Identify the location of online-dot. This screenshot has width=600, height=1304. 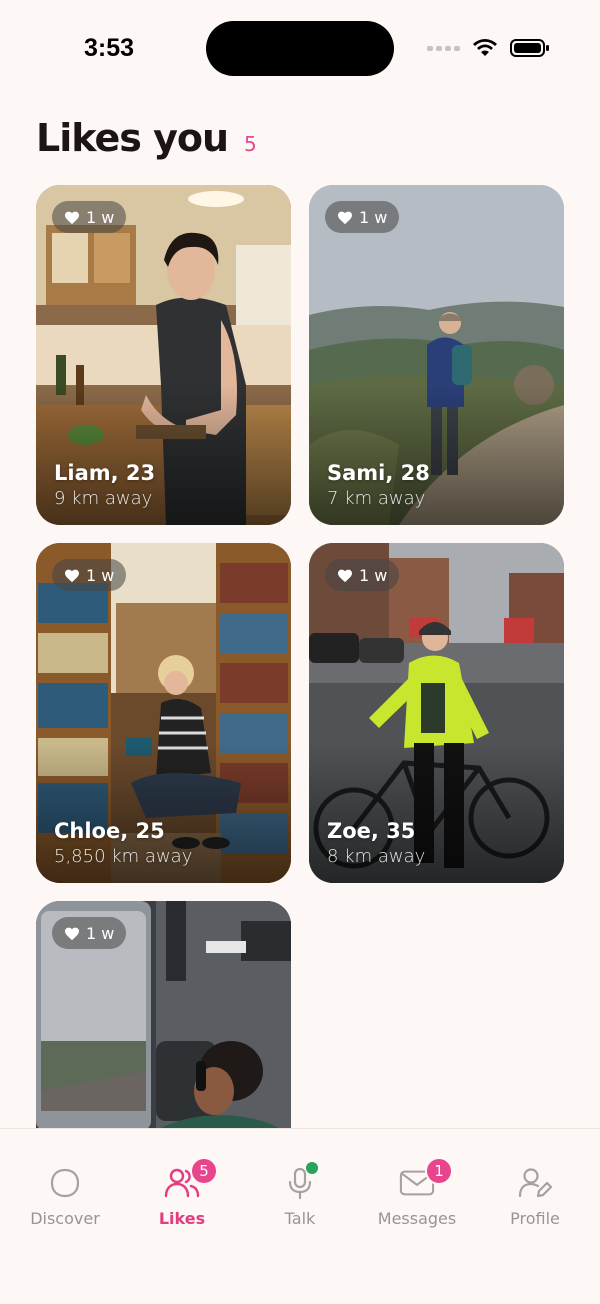
(312, 1168).